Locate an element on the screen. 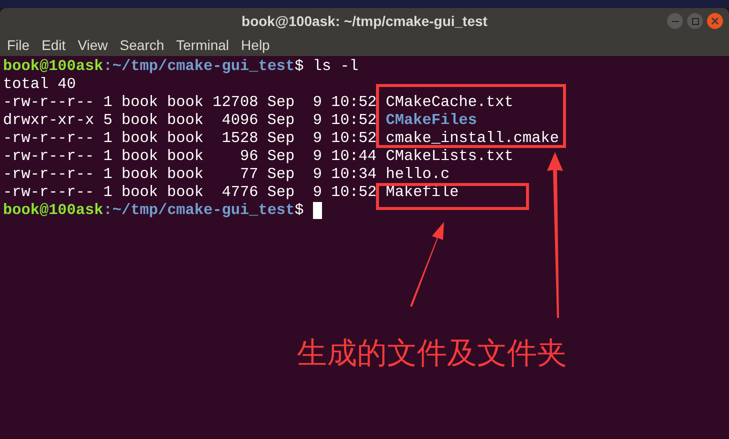  minimize-icon is located at coordinates (675, 21).